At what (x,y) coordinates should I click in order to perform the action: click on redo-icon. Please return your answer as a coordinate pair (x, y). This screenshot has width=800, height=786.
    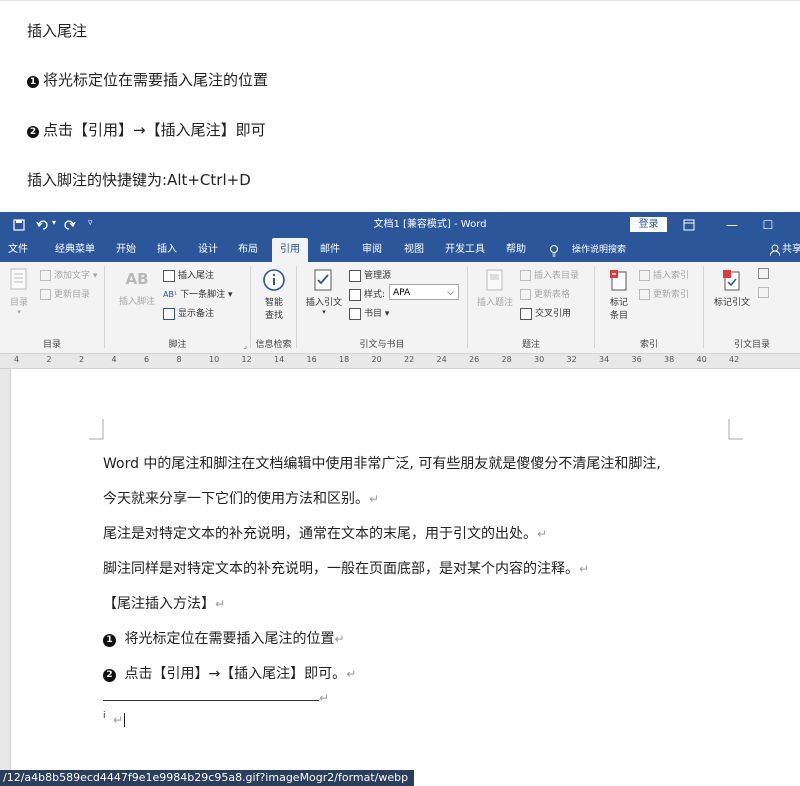
    Looking at the image, I should click on (70, 225).